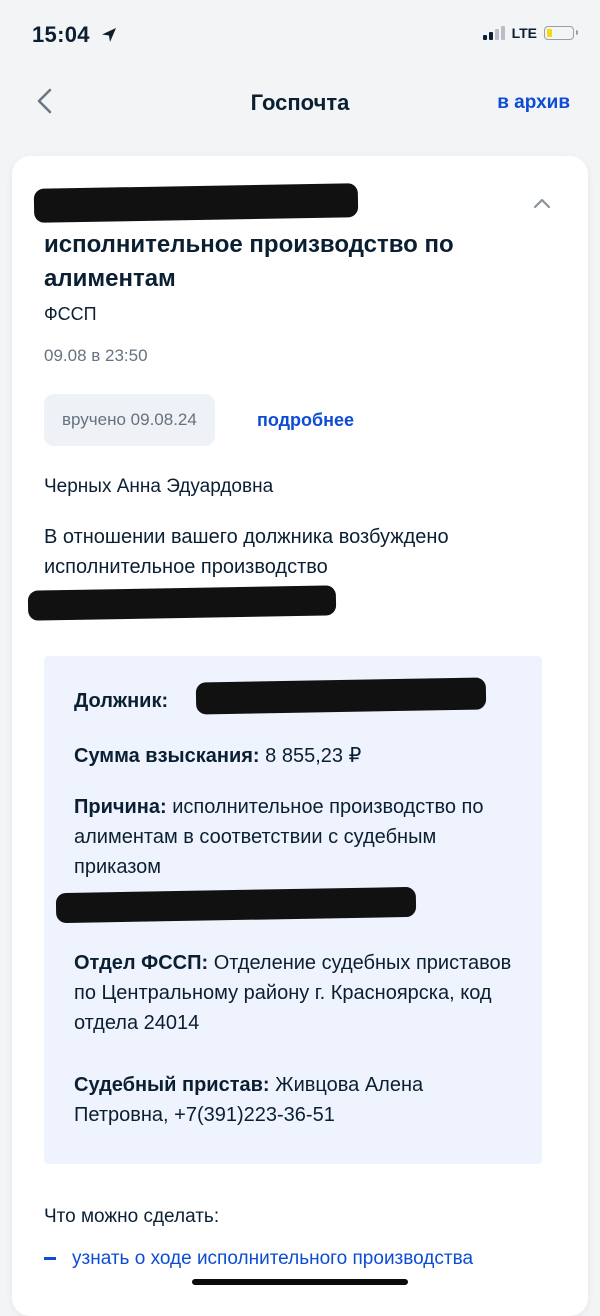  I want to click on details-link: подробнее, so click(305, 420).